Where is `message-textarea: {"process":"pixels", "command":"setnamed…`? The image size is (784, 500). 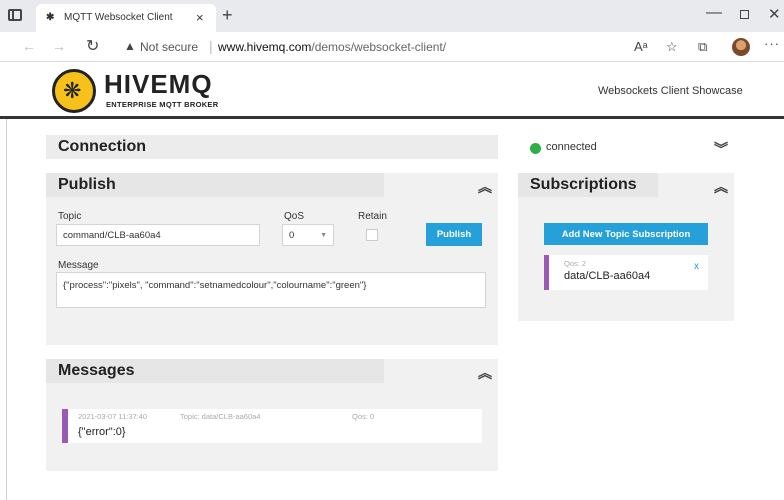
message-textarea: {"process":"pixels", "command":"setnamed… is located at coordinates (271, 290).